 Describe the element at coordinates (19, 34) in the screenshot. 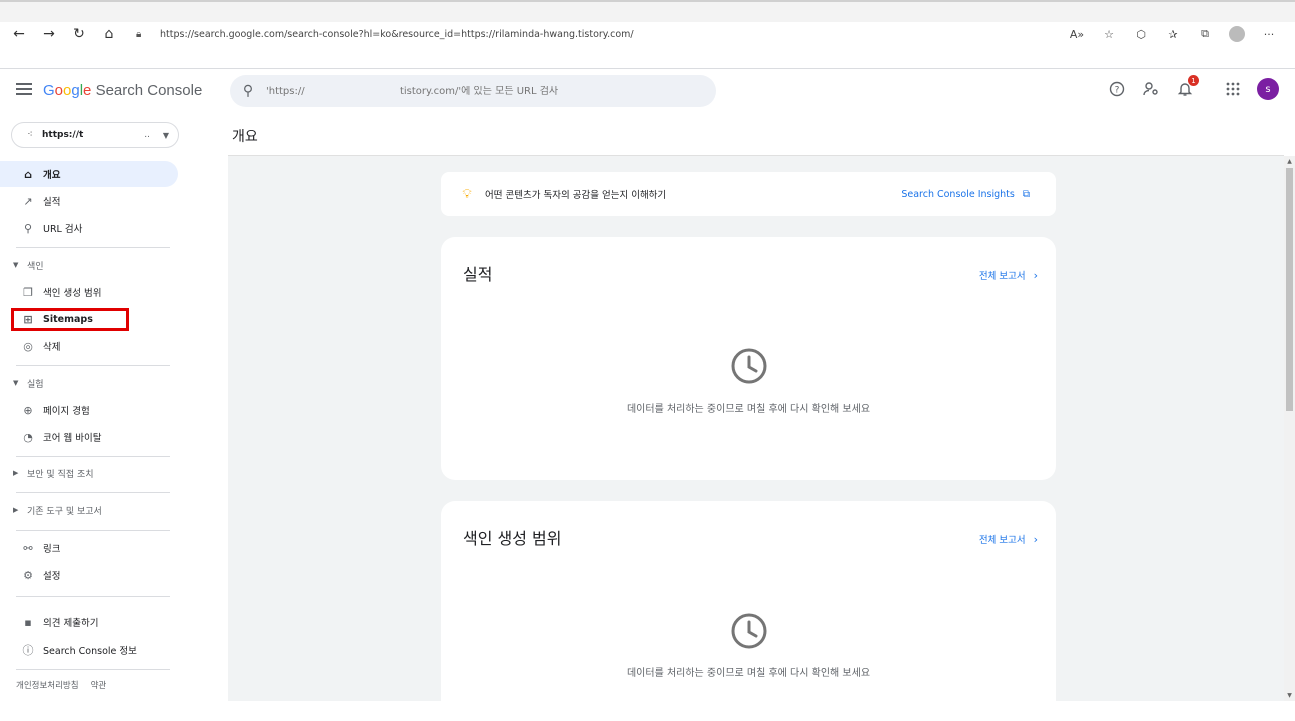

I see `back-icon: ←` at that location.